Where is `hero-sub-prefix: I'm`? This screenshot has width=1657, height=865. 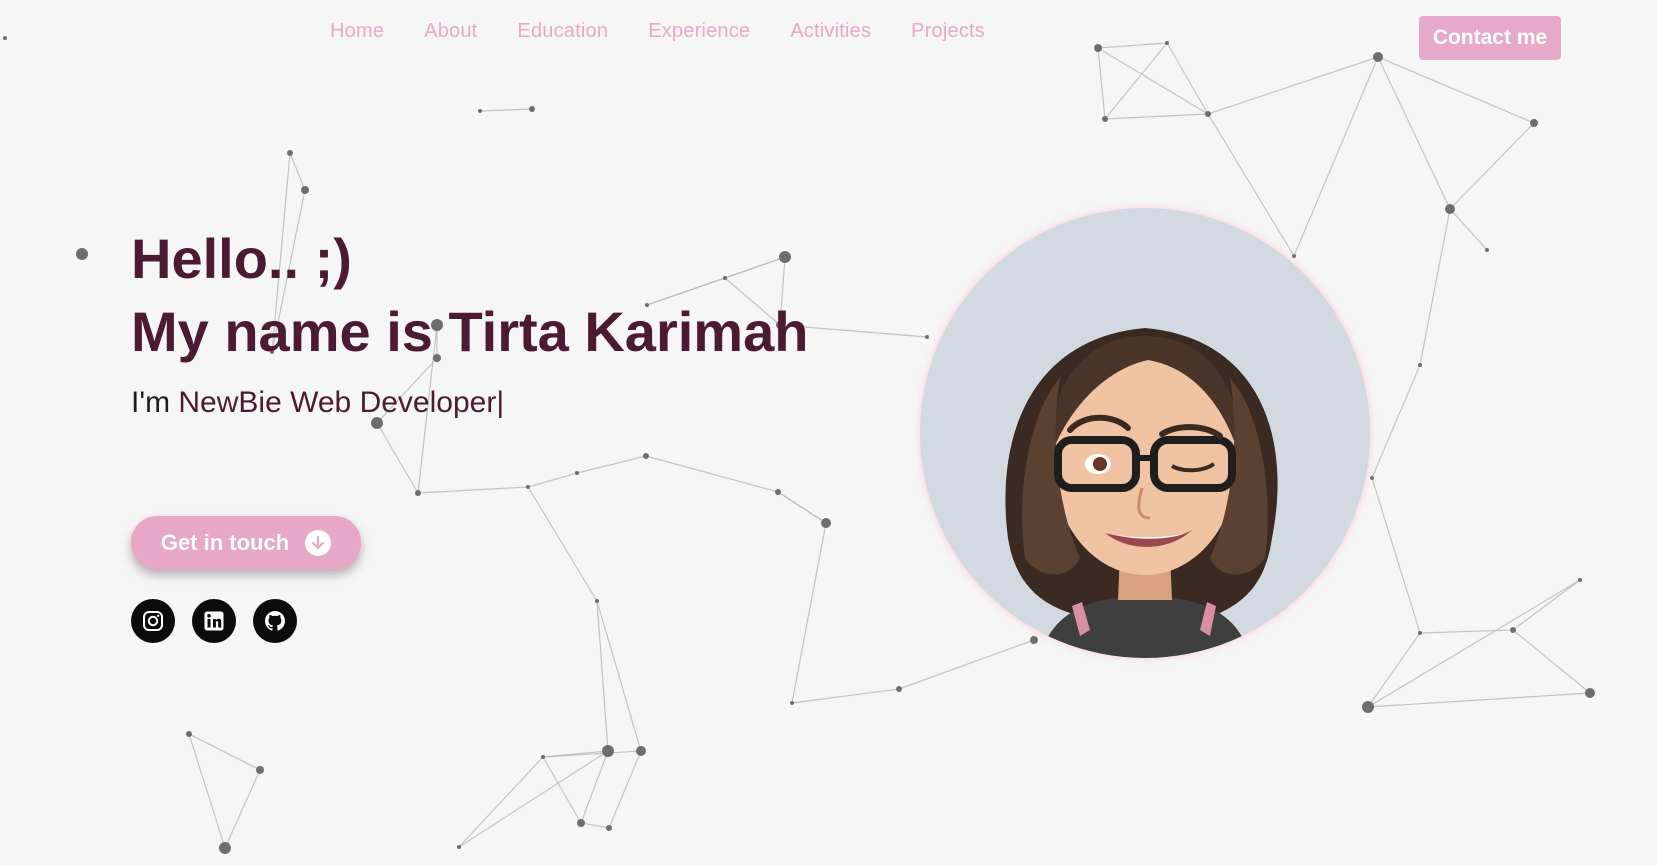
hero-sub-prefix: I'm is located at coordinates (155, 402).